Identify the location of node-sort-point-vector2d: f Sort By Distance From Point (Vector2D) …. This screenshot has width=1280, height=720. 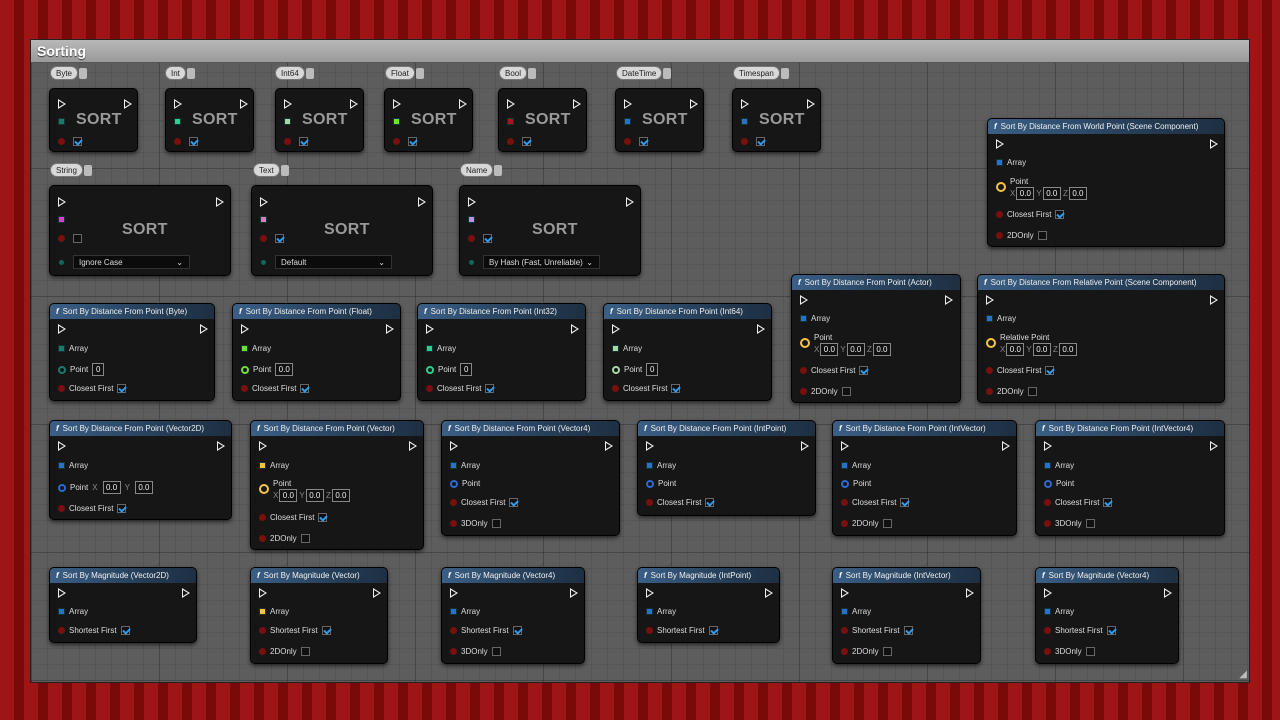
(140, 470).